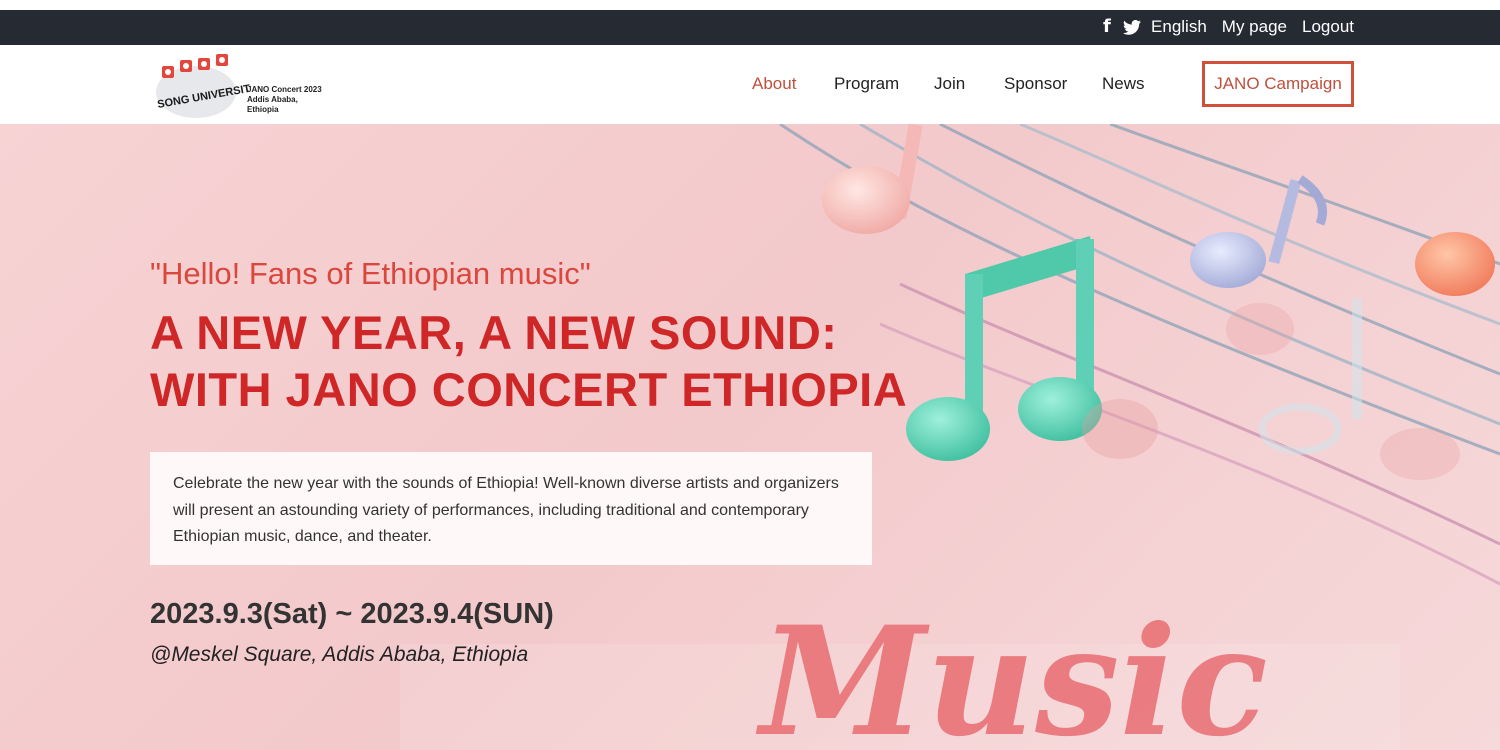 This screenshot has height=750, width=1500. Describe the element at coordinates (1107, 27) in the screenshot. I see `facebook-icon: f` at that location.